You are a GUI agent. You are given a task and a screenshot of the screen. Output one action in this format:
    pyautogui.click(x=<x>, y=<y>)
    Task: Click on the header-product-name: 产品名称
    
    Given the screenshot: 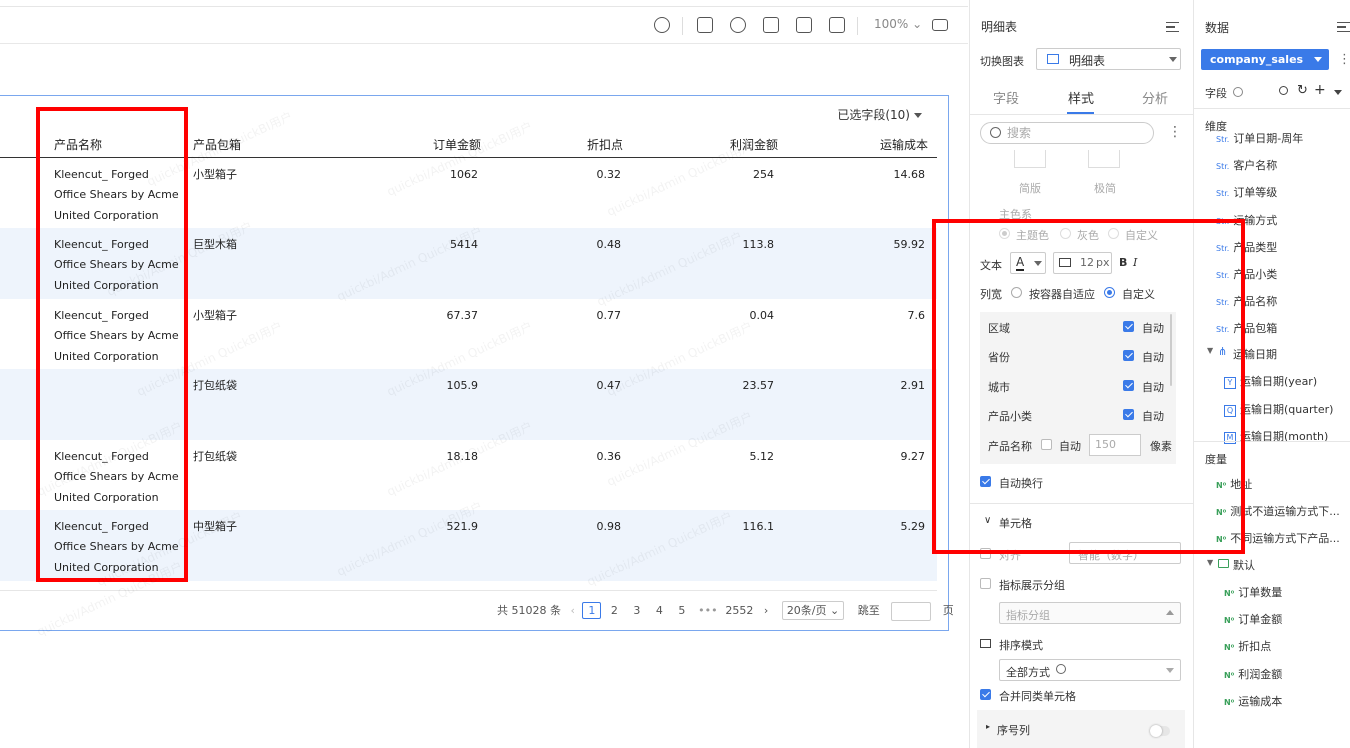 What is the action you would take?
    pyautogui.click(x=78, y=144)
    